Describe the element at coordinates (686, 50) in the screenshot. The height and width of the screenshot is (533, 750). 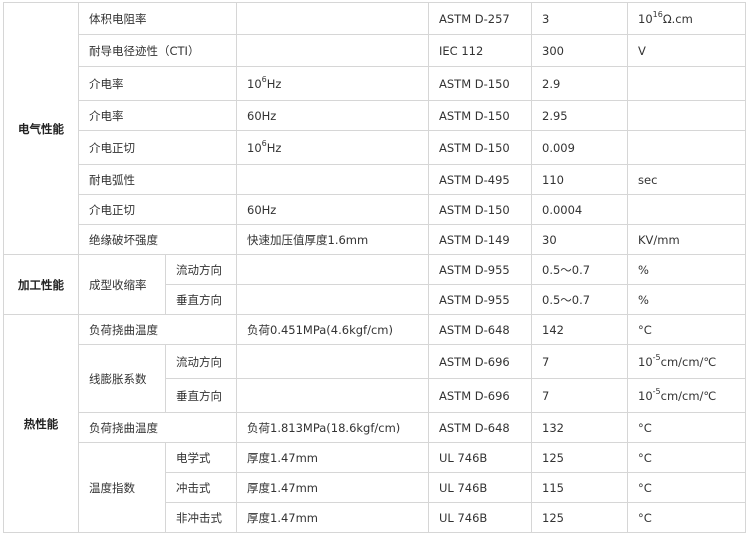
I see `property-unit: V` at that location.